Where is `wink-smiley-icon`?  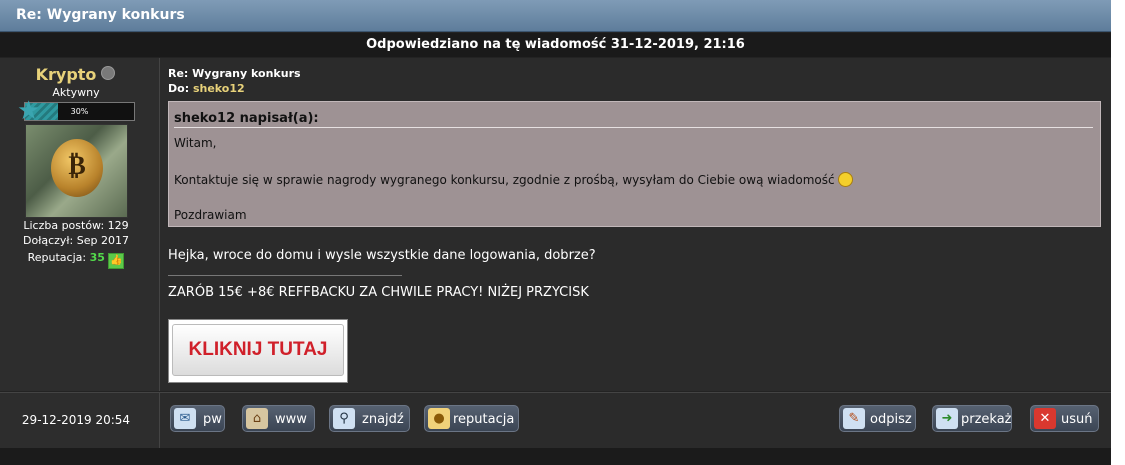 wink-smiley-icon is located at coordinates (846, 179).